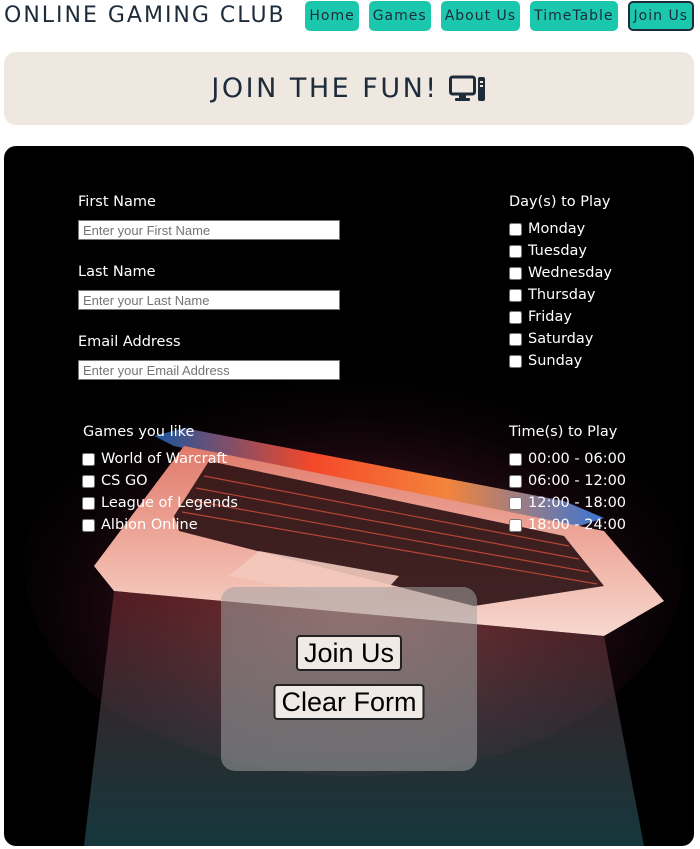 The height and width of the screenshot is (849, 700). Describe the element at coordinates (349, 653) in the screenshot. I see `join-us-button: Join Us` at that location.